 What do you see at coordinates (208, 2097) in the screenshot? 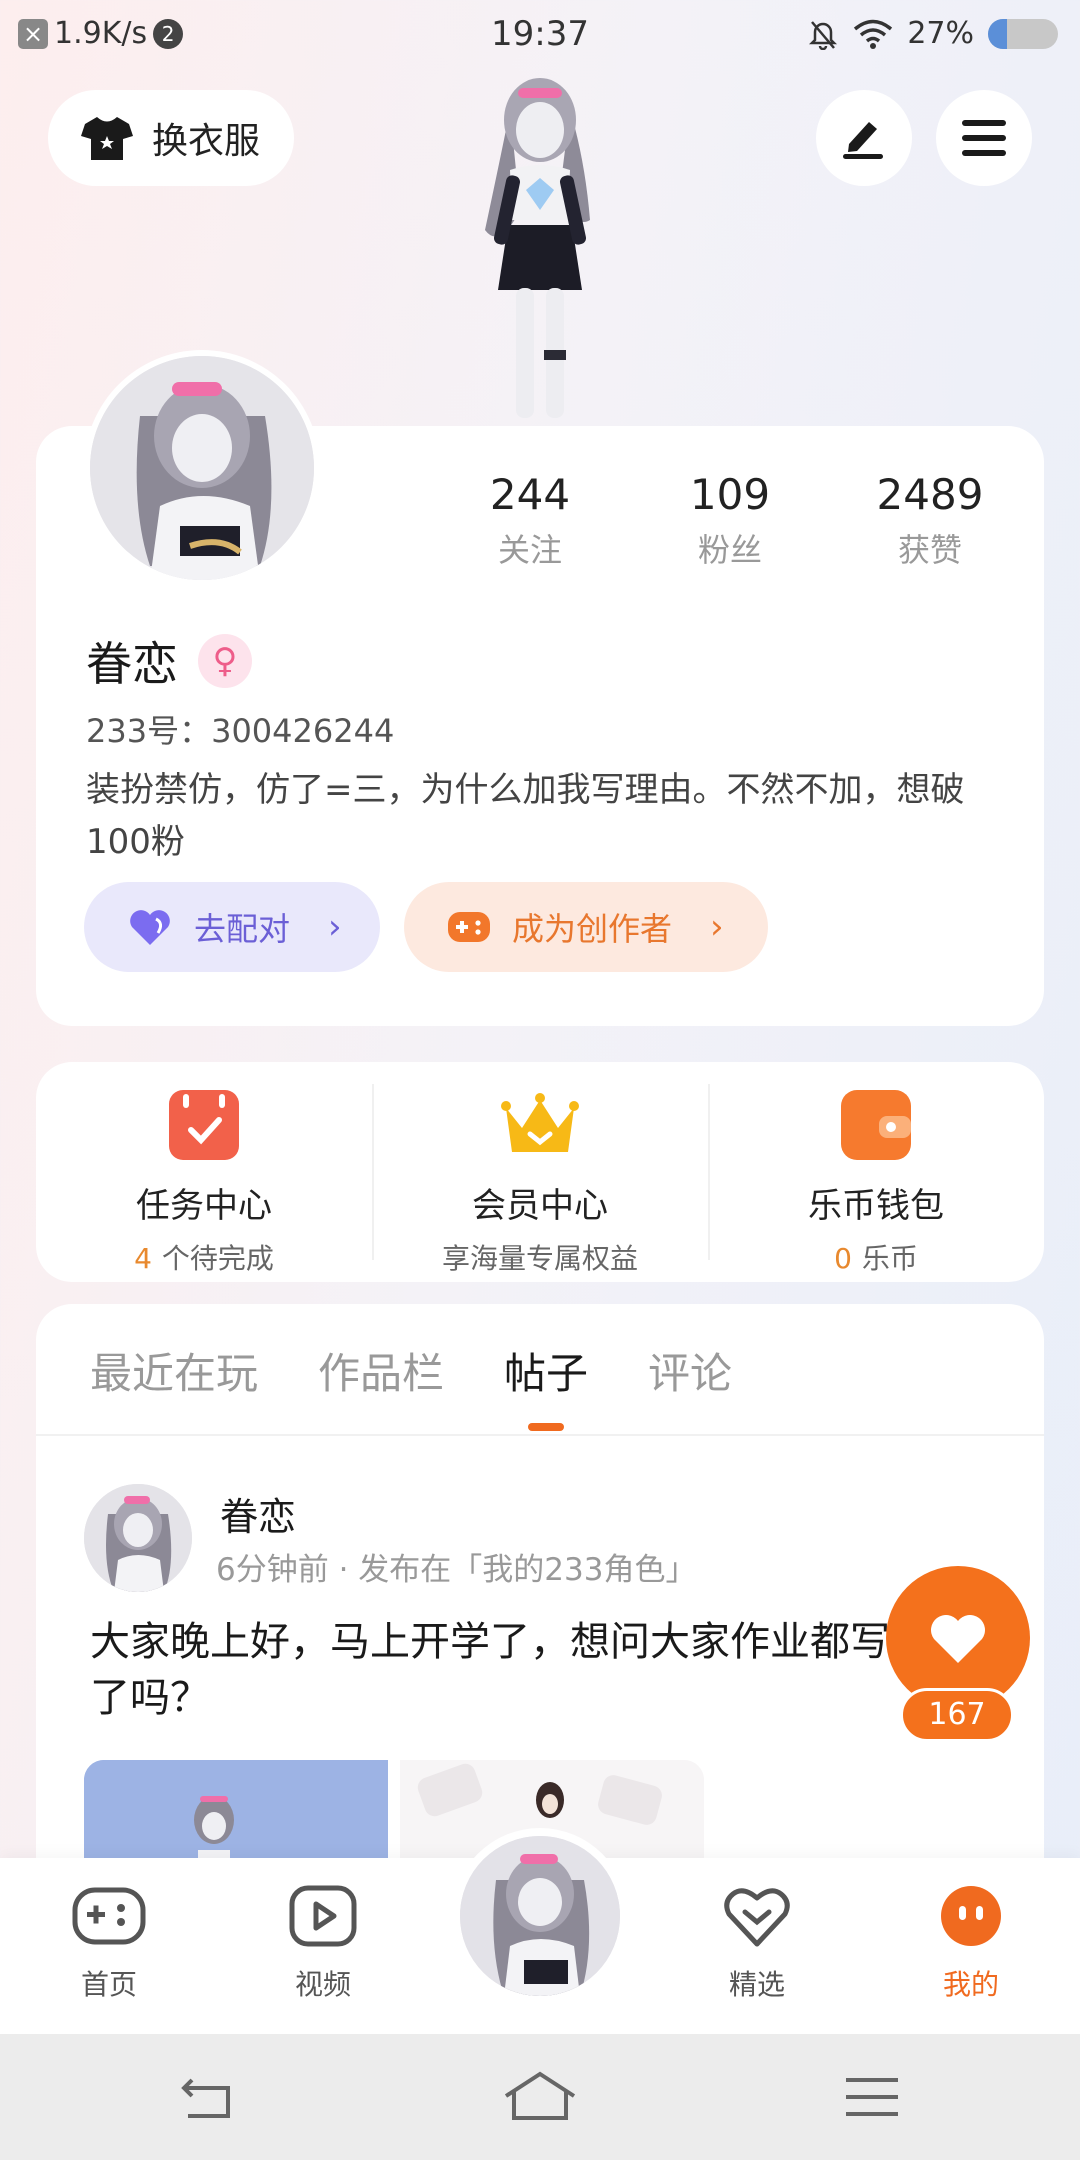
I see `back-icon` at bounding box center [208, 2097].